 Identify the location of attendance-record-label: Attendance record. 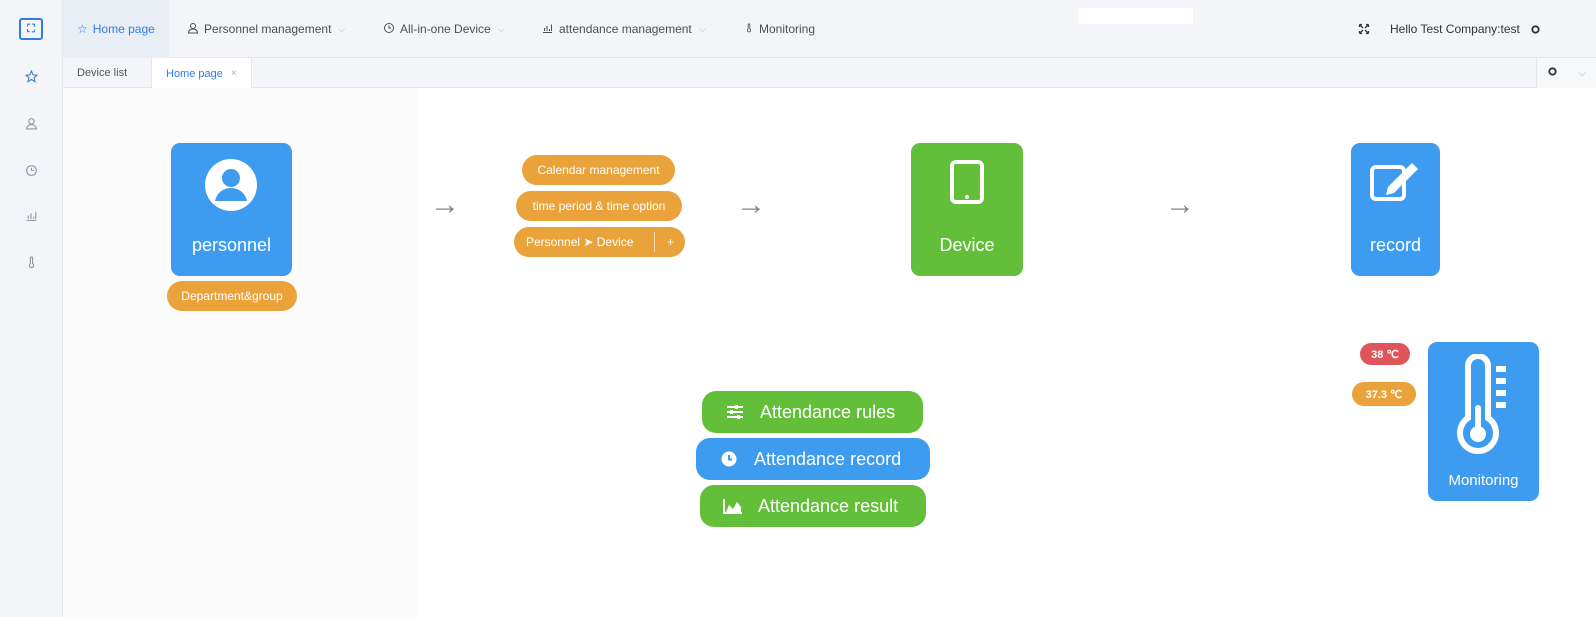
(828, 458).